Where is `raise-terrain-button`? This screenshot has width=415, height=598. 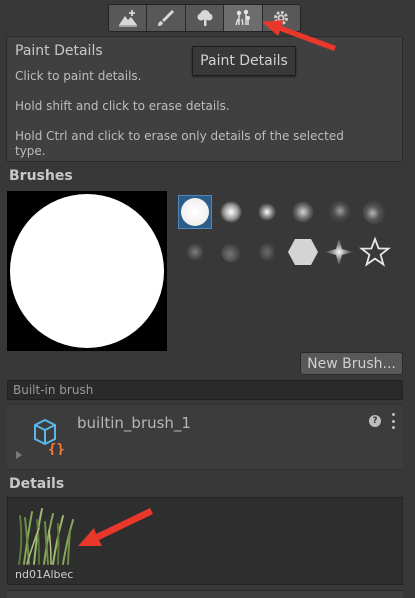 raise-terrain-button is located at coordinates (128, 18).